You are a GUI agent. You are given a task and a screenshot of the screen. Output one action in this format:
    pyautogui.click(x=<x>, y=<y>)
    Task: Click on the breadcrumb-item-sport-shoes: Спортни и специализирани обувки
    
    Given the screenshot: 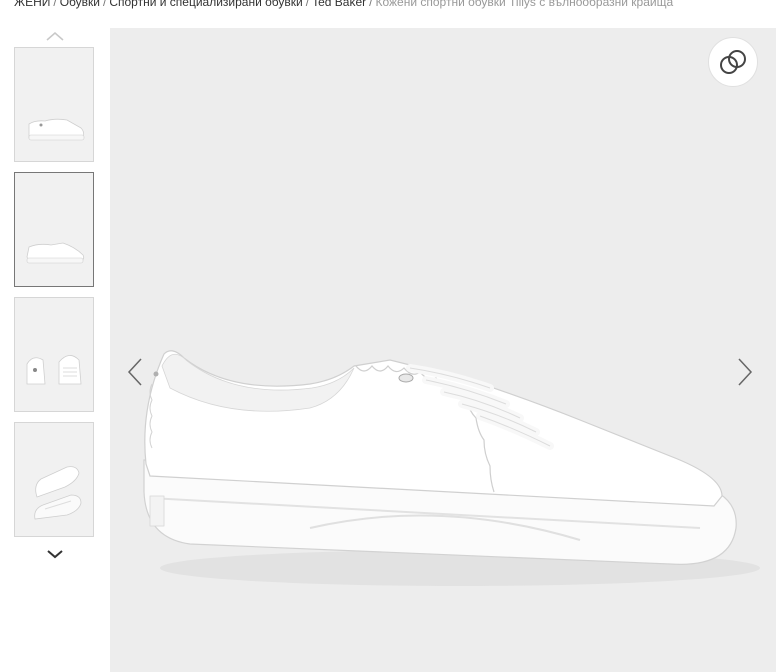 What is the action you would take?
    pyautogui.click(x=205, y=4)
    